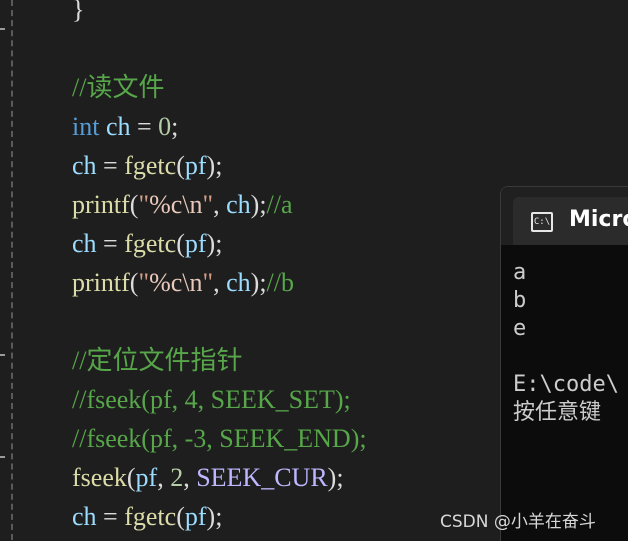  I want to click on code-token: SEEK_CUR, so click(262, 477).